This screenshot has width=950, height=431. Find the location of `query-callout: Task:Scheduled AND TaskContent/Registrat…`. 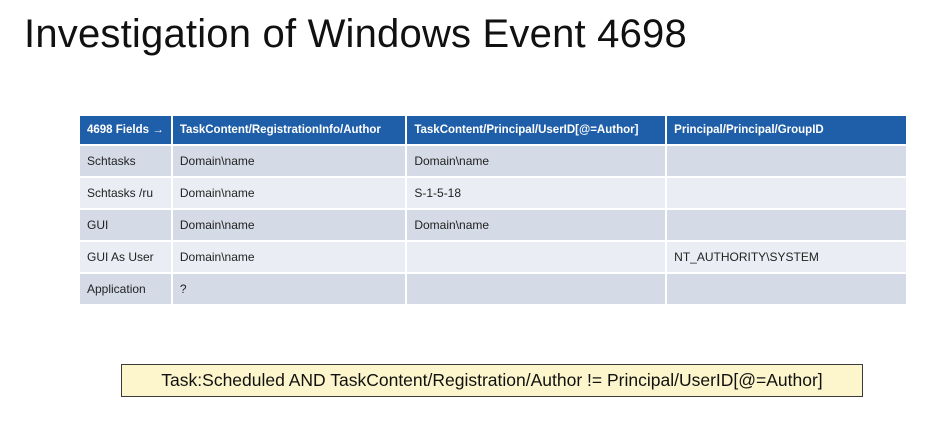

query-callout: Task:Scheduled AND TaskContent/Registrat… is located at coordinates (492, 380).